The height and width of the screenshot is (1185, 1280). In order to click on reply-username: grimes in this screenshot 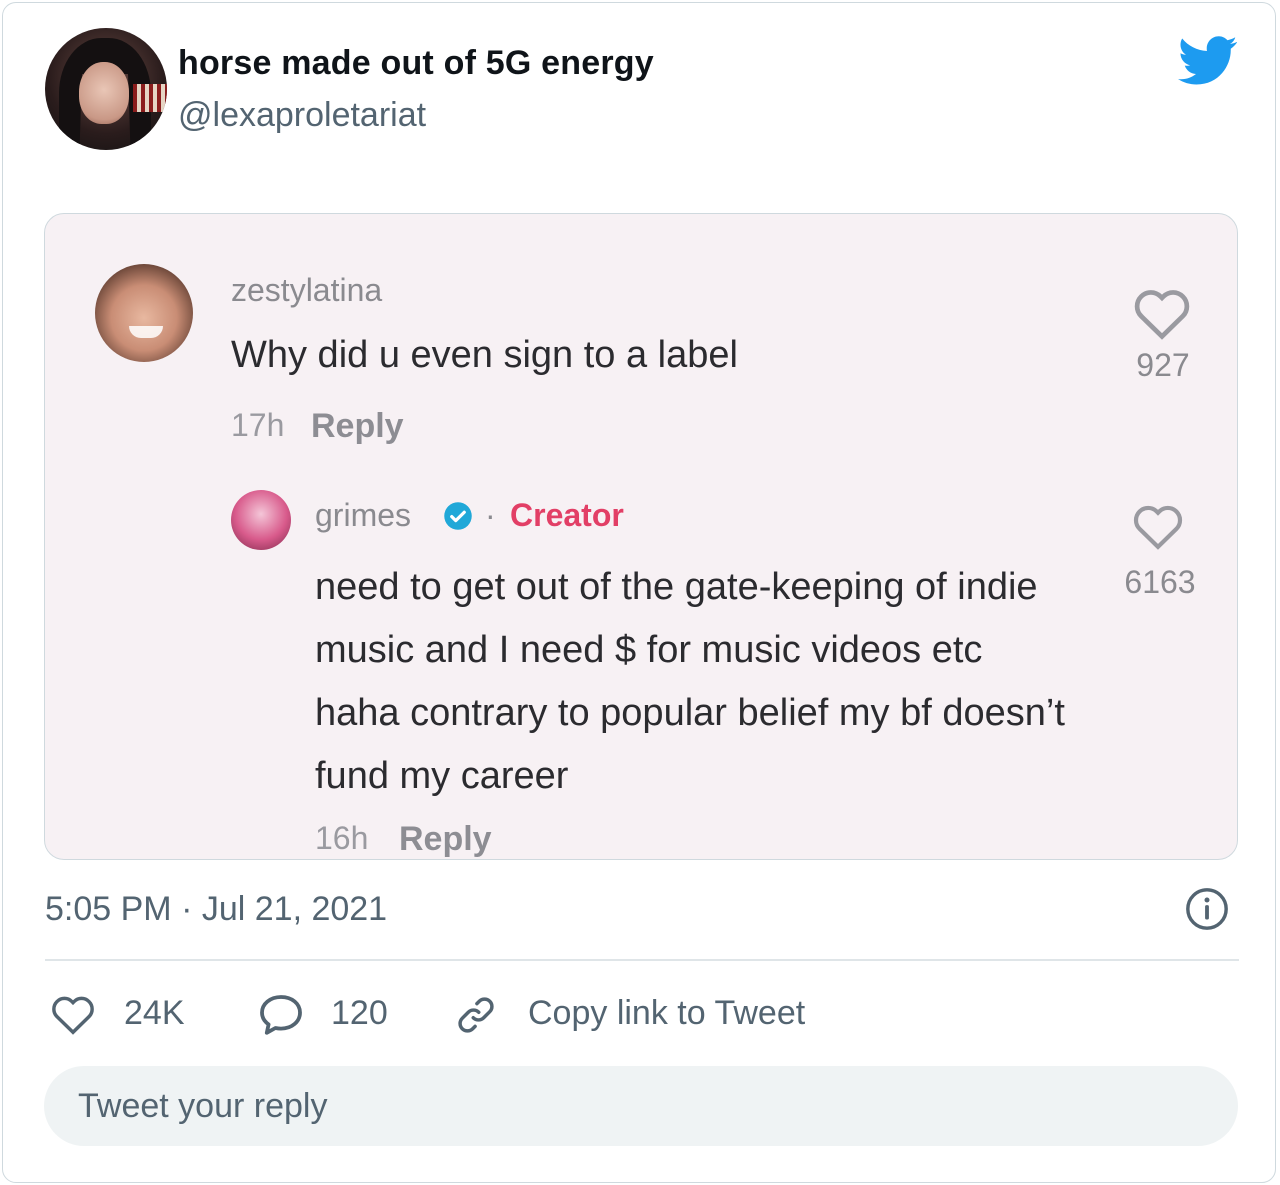, I will do `click(363, 515)`.